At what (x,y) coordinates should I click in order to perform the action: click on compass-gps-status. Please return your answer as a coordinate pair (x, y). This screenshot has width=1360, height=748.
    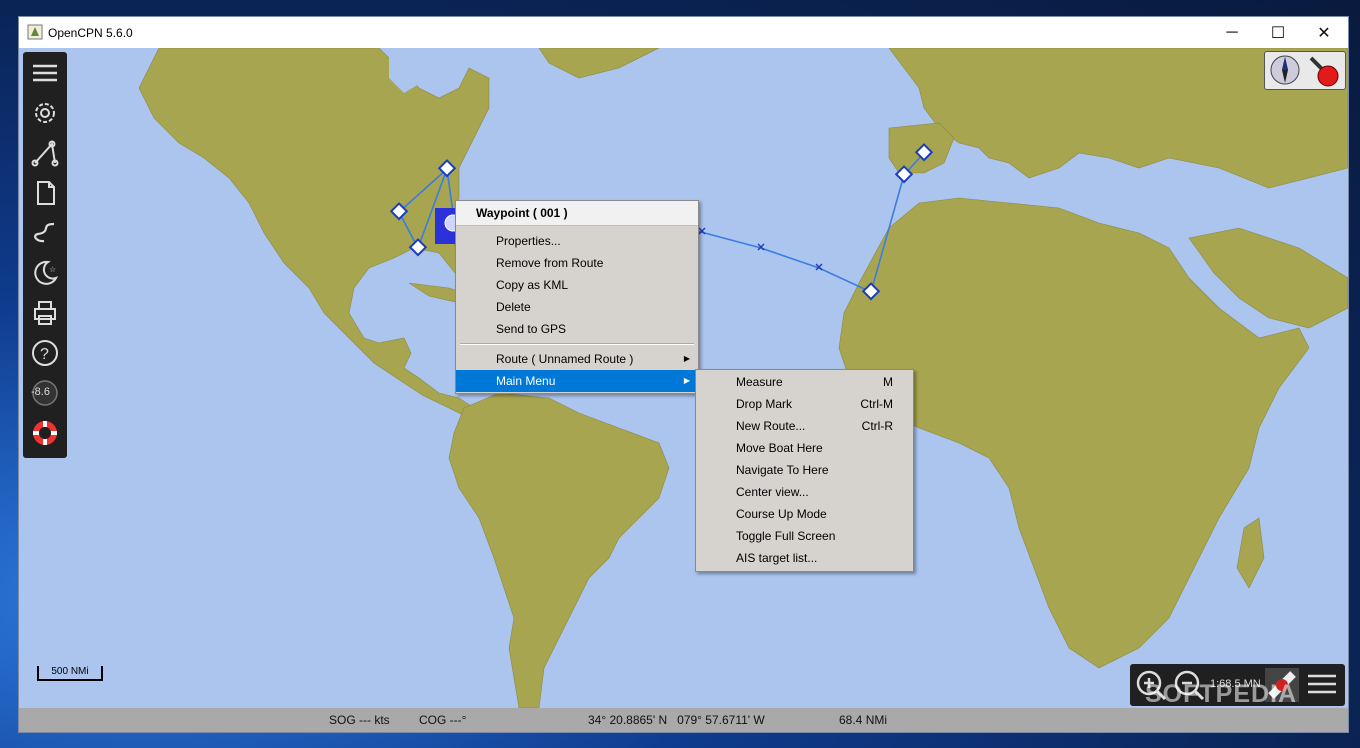
    Looking at the image, I should click on (1305, 70).